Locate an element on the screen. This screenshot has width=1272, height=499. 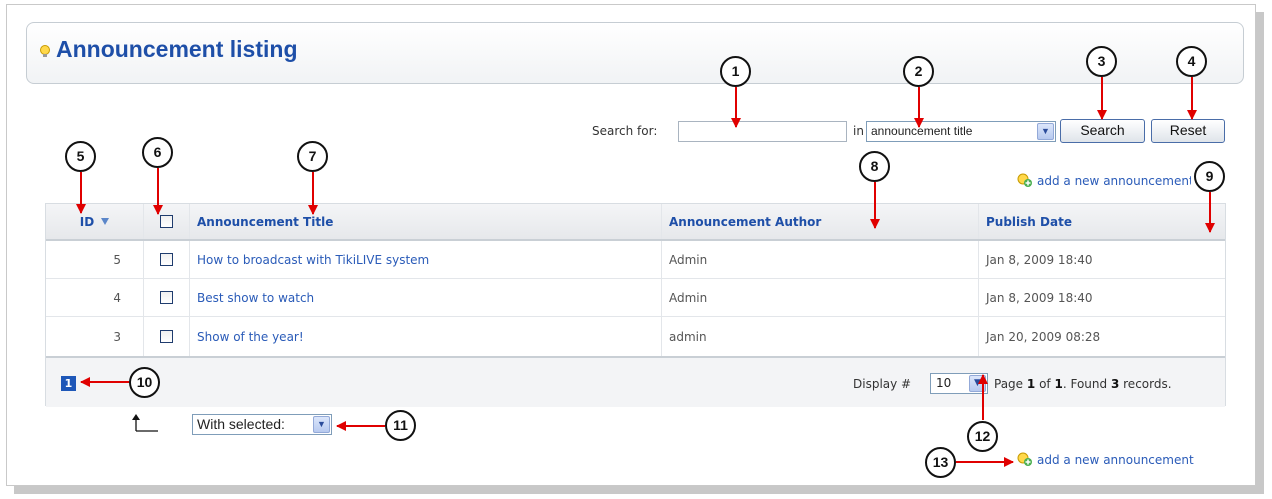
row-id: 4 is located at coordinates (95, 297).